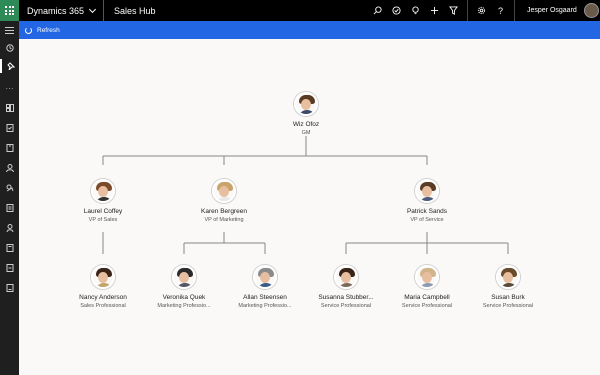 This screenshot has width=600, height=375. Describe the element at coordinates (9, 188) in the screenshot. I see `leads-icon` at that location.